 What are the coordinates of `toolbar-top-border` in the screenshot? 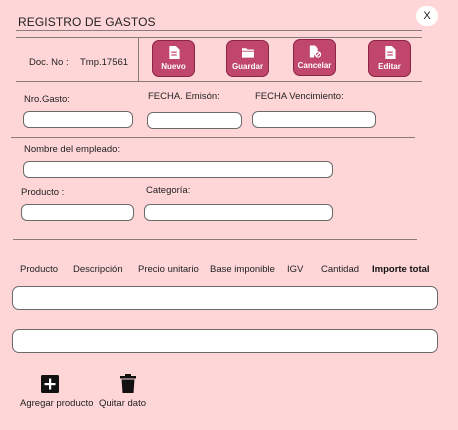 It's located at (219, 37).